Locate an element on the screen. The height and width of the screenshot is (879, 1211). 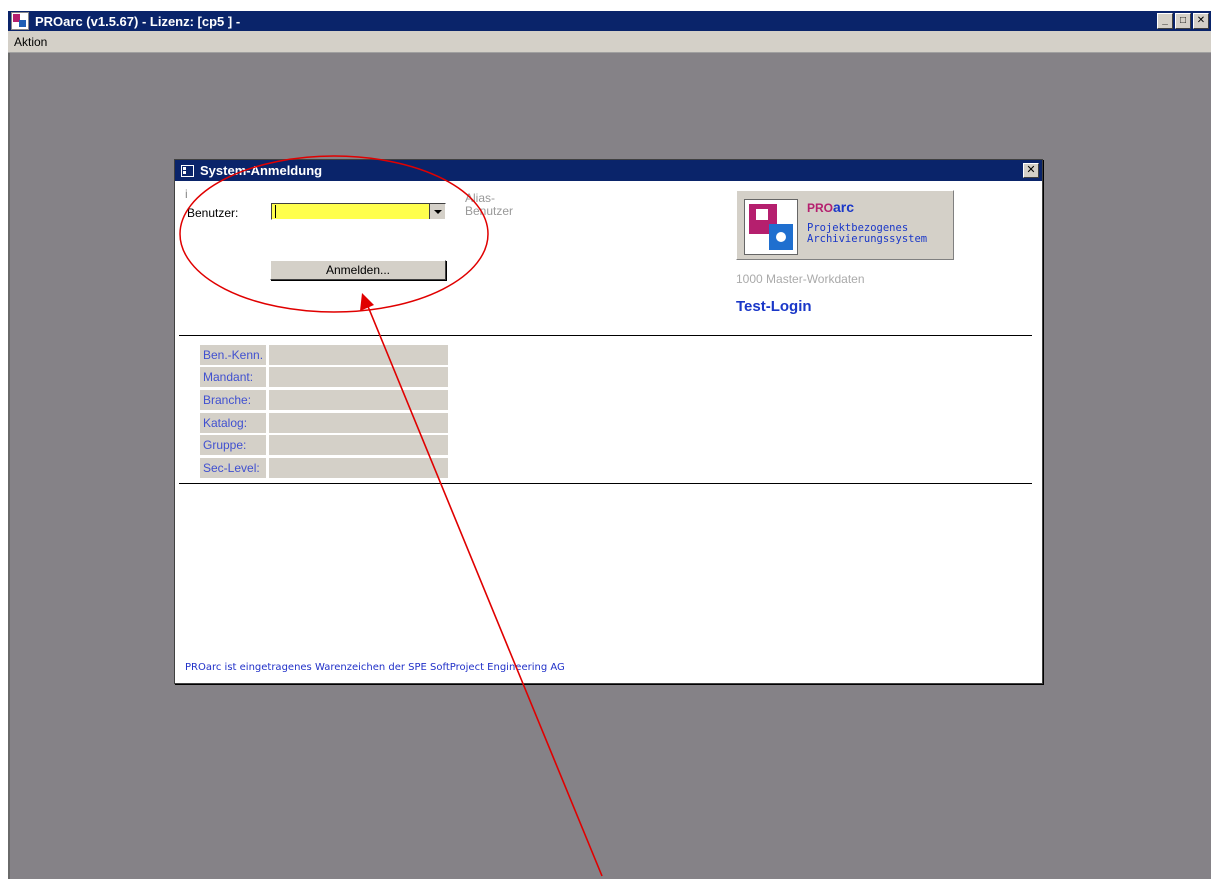
user-label: Benutzer: is located at coordinates (213, 213).